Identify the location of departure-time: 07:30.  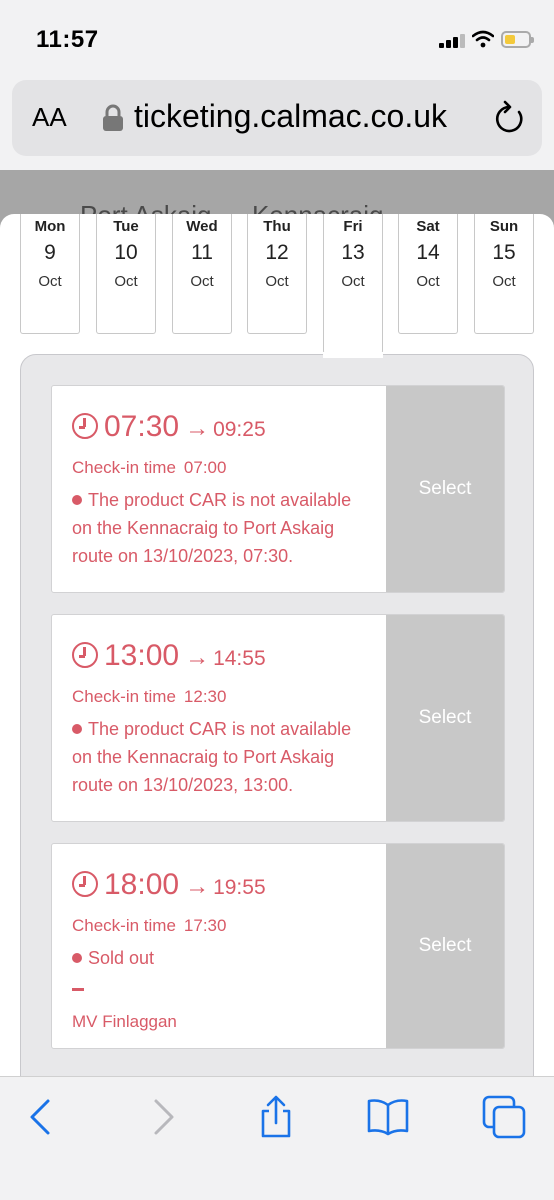
(142, 426).